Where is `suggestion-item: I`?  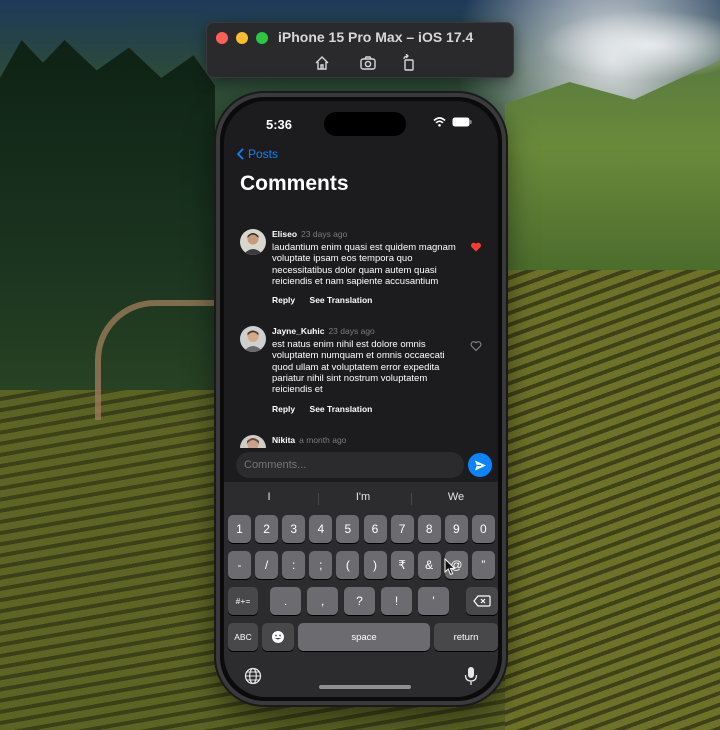
suggestion-item: I is located at coordinates (269, 497).